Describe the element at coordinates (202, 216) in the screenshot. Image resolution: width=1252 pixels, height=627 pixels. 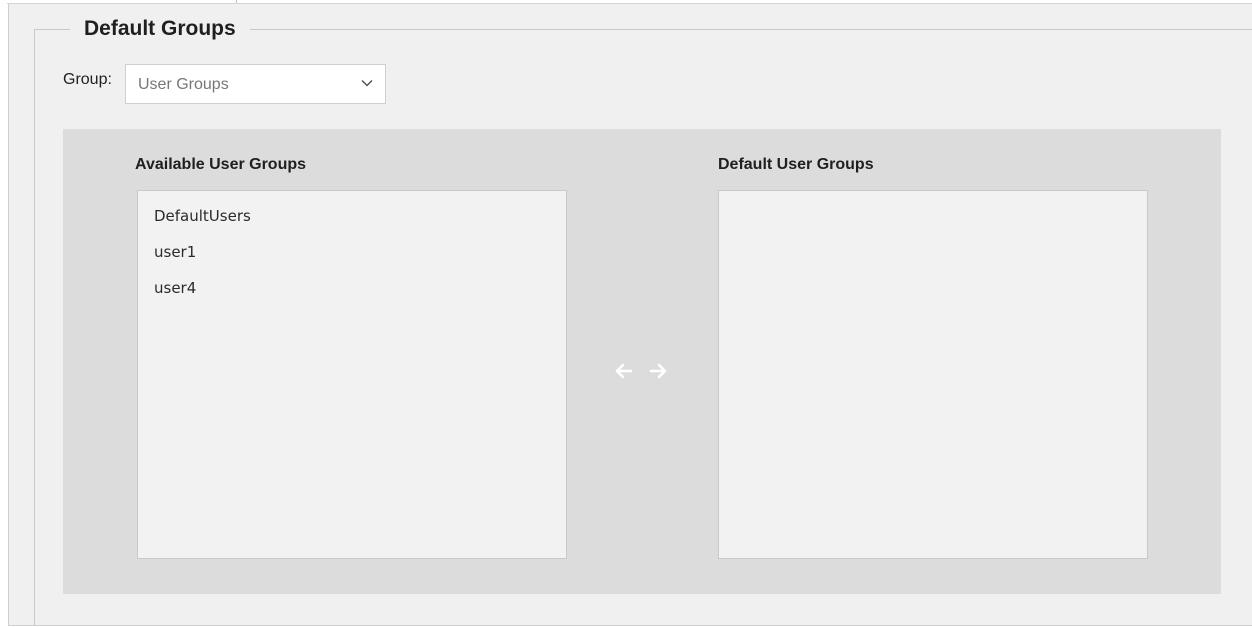
I see `list-item: DefaultUsers` at that location.